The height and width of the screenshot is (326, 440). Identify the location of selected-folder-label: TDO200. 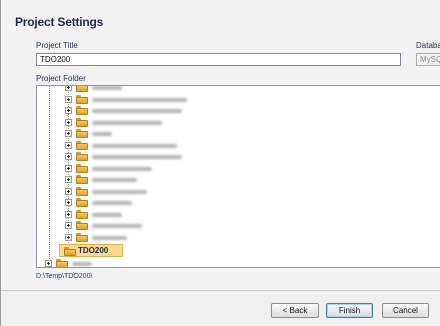
(93, 250).